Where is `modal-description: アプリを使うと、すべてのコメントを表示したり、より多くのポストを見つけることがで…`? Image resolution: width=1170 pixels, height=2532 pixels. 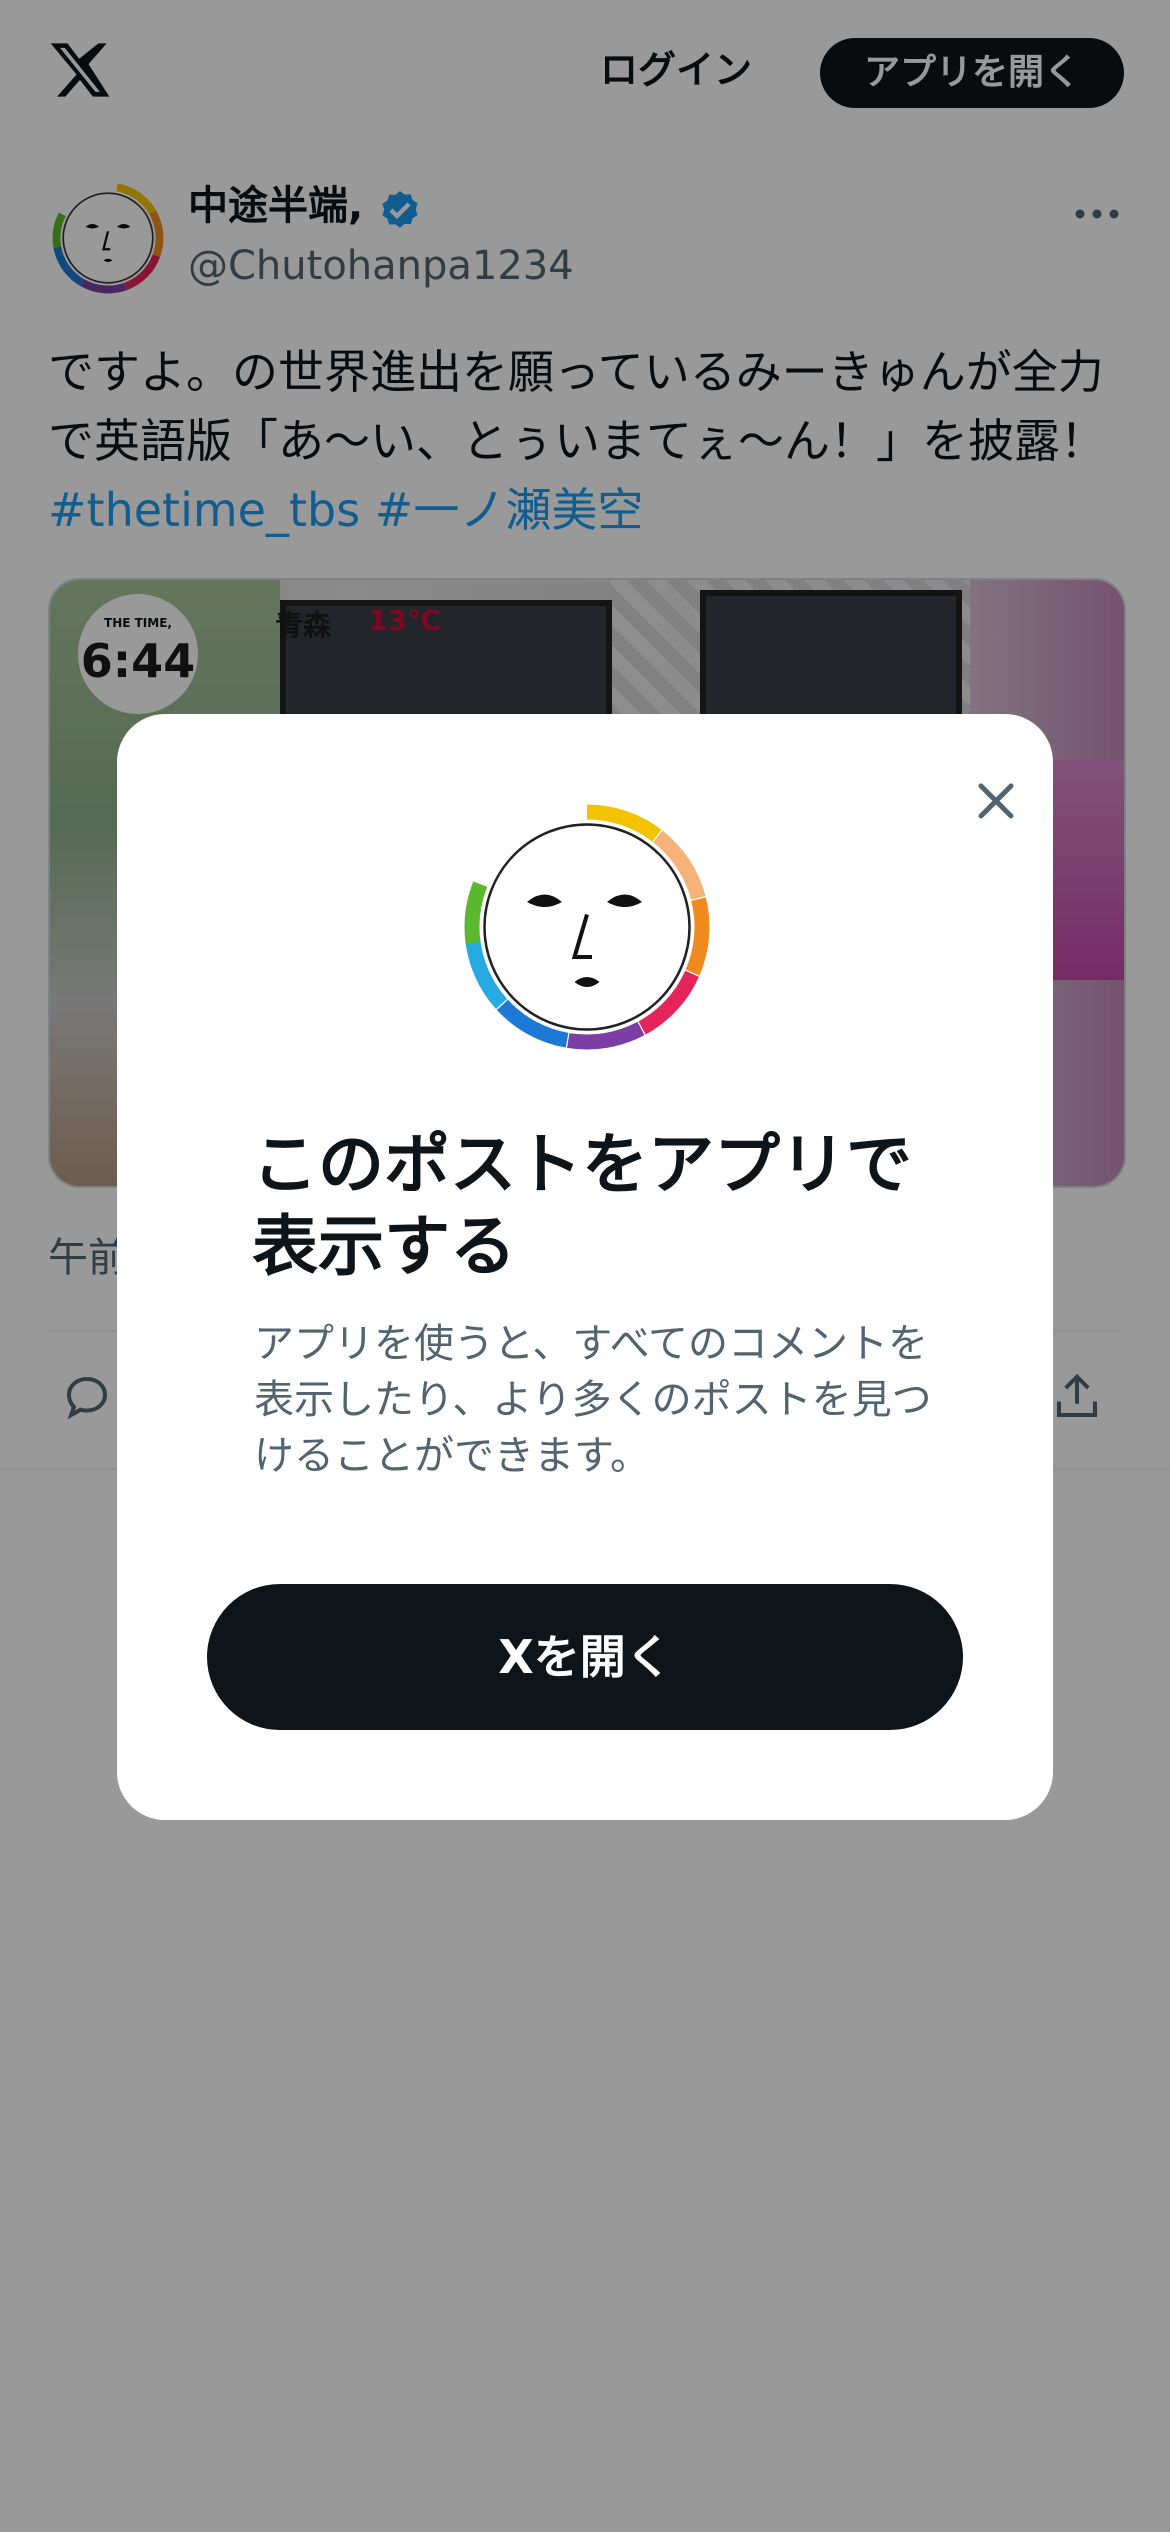 modal-description: アプリを使うと、すべてのコメントを表示したり、より多くのポストを見つけることがで… is located at coordinates (593, 1400).